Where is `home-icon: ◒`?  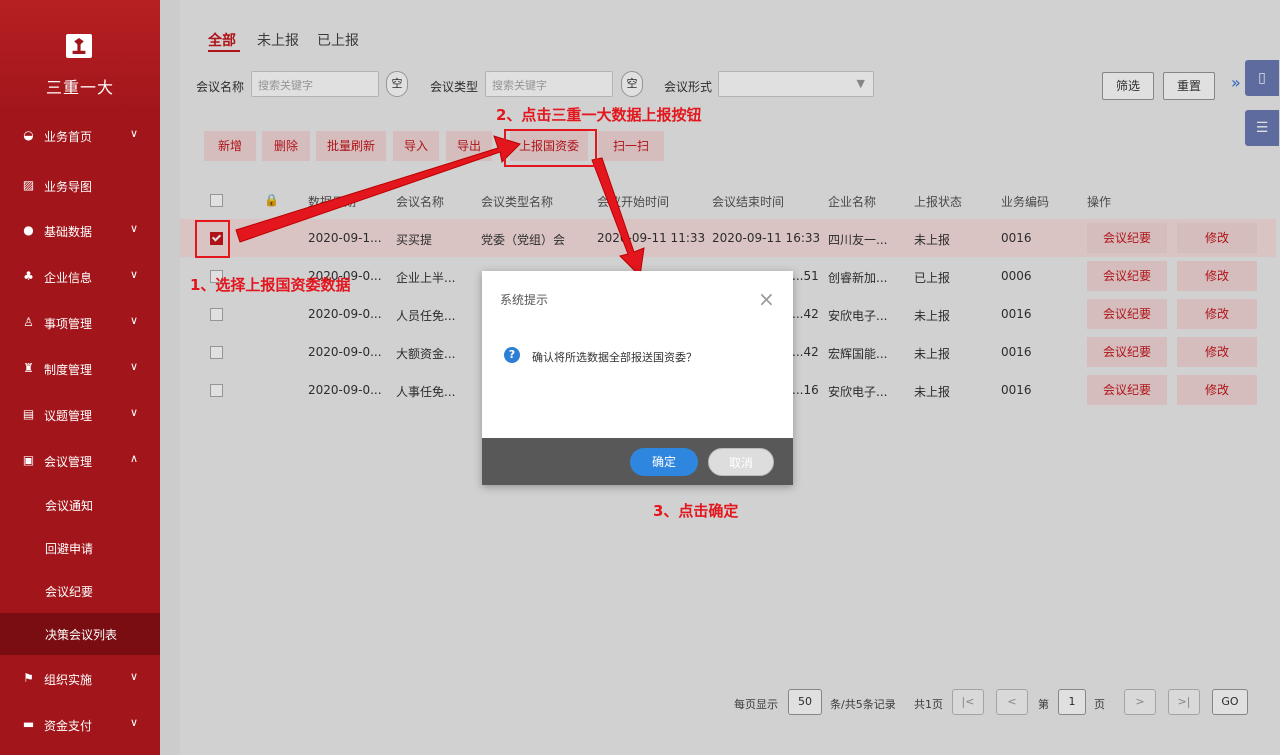
home-icon: ◒ is located at coordinates (28, 135).